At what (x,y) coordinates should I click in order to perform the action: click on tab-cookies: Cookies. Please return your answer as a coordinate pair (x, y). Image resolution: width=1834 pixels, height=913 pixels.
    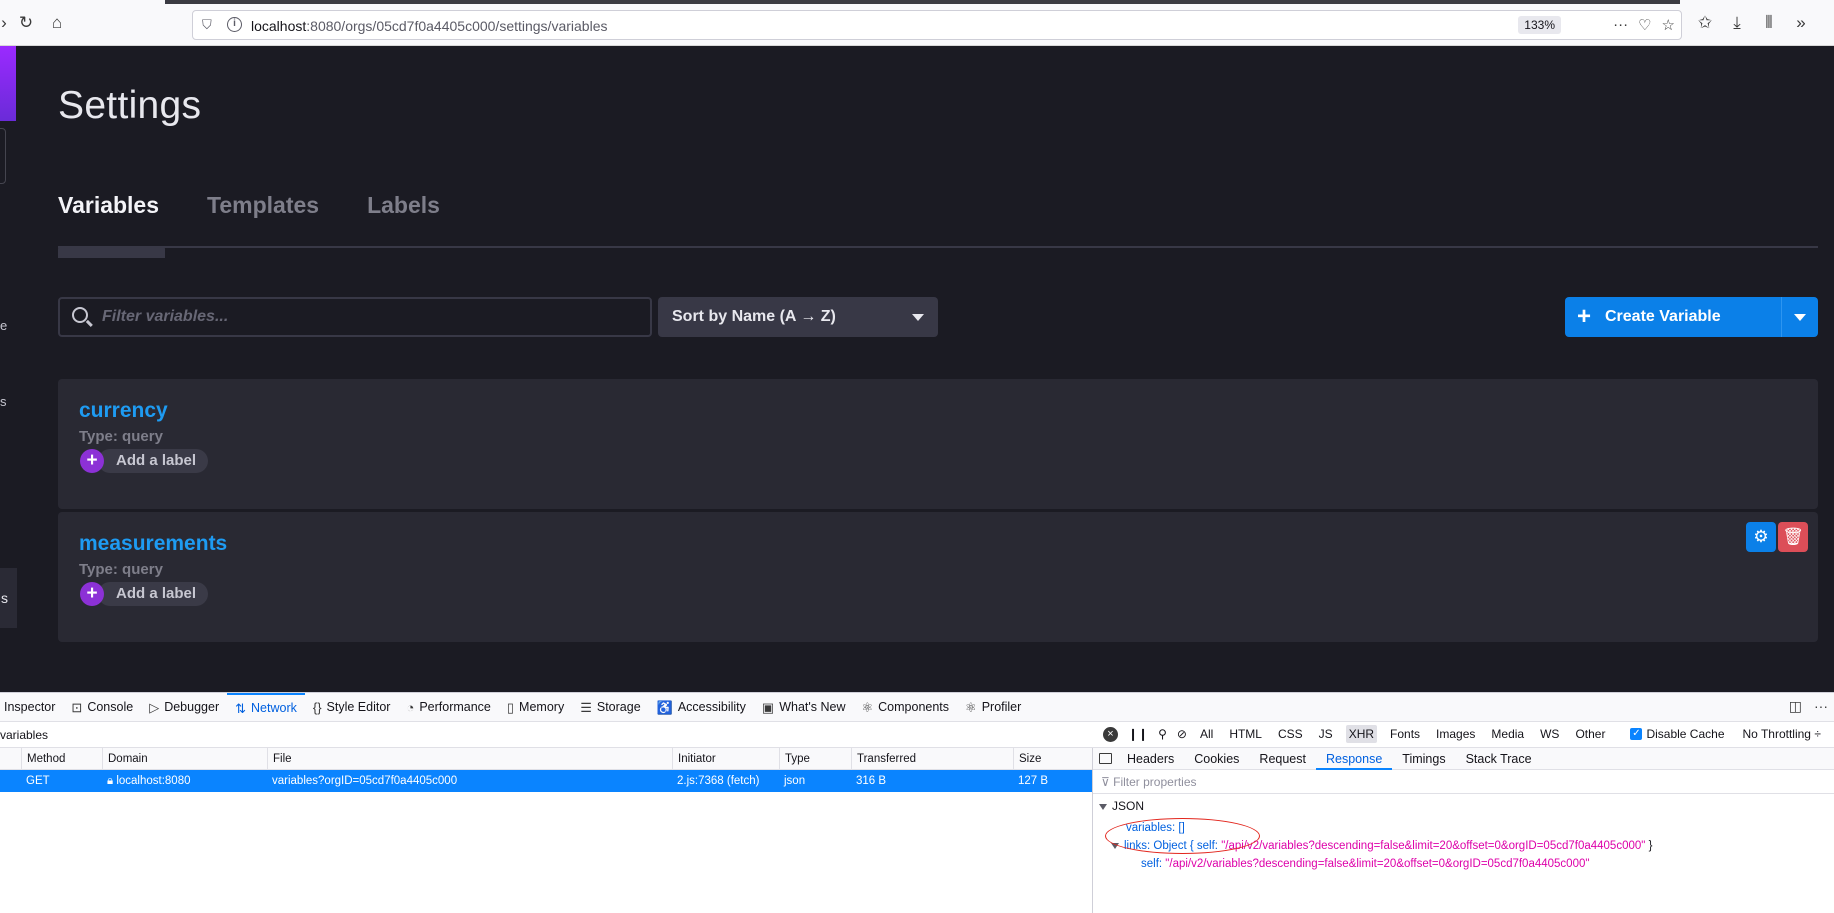
    Looking at the image, I should click on (1216, 759).